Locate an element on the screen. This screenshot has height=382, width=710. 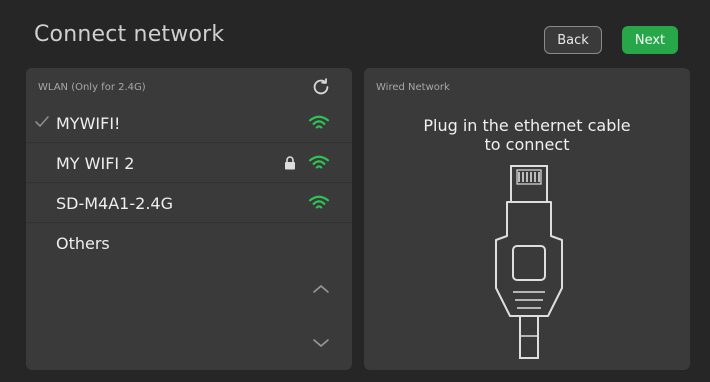
lock-icon is located at coordinates (290, 163).